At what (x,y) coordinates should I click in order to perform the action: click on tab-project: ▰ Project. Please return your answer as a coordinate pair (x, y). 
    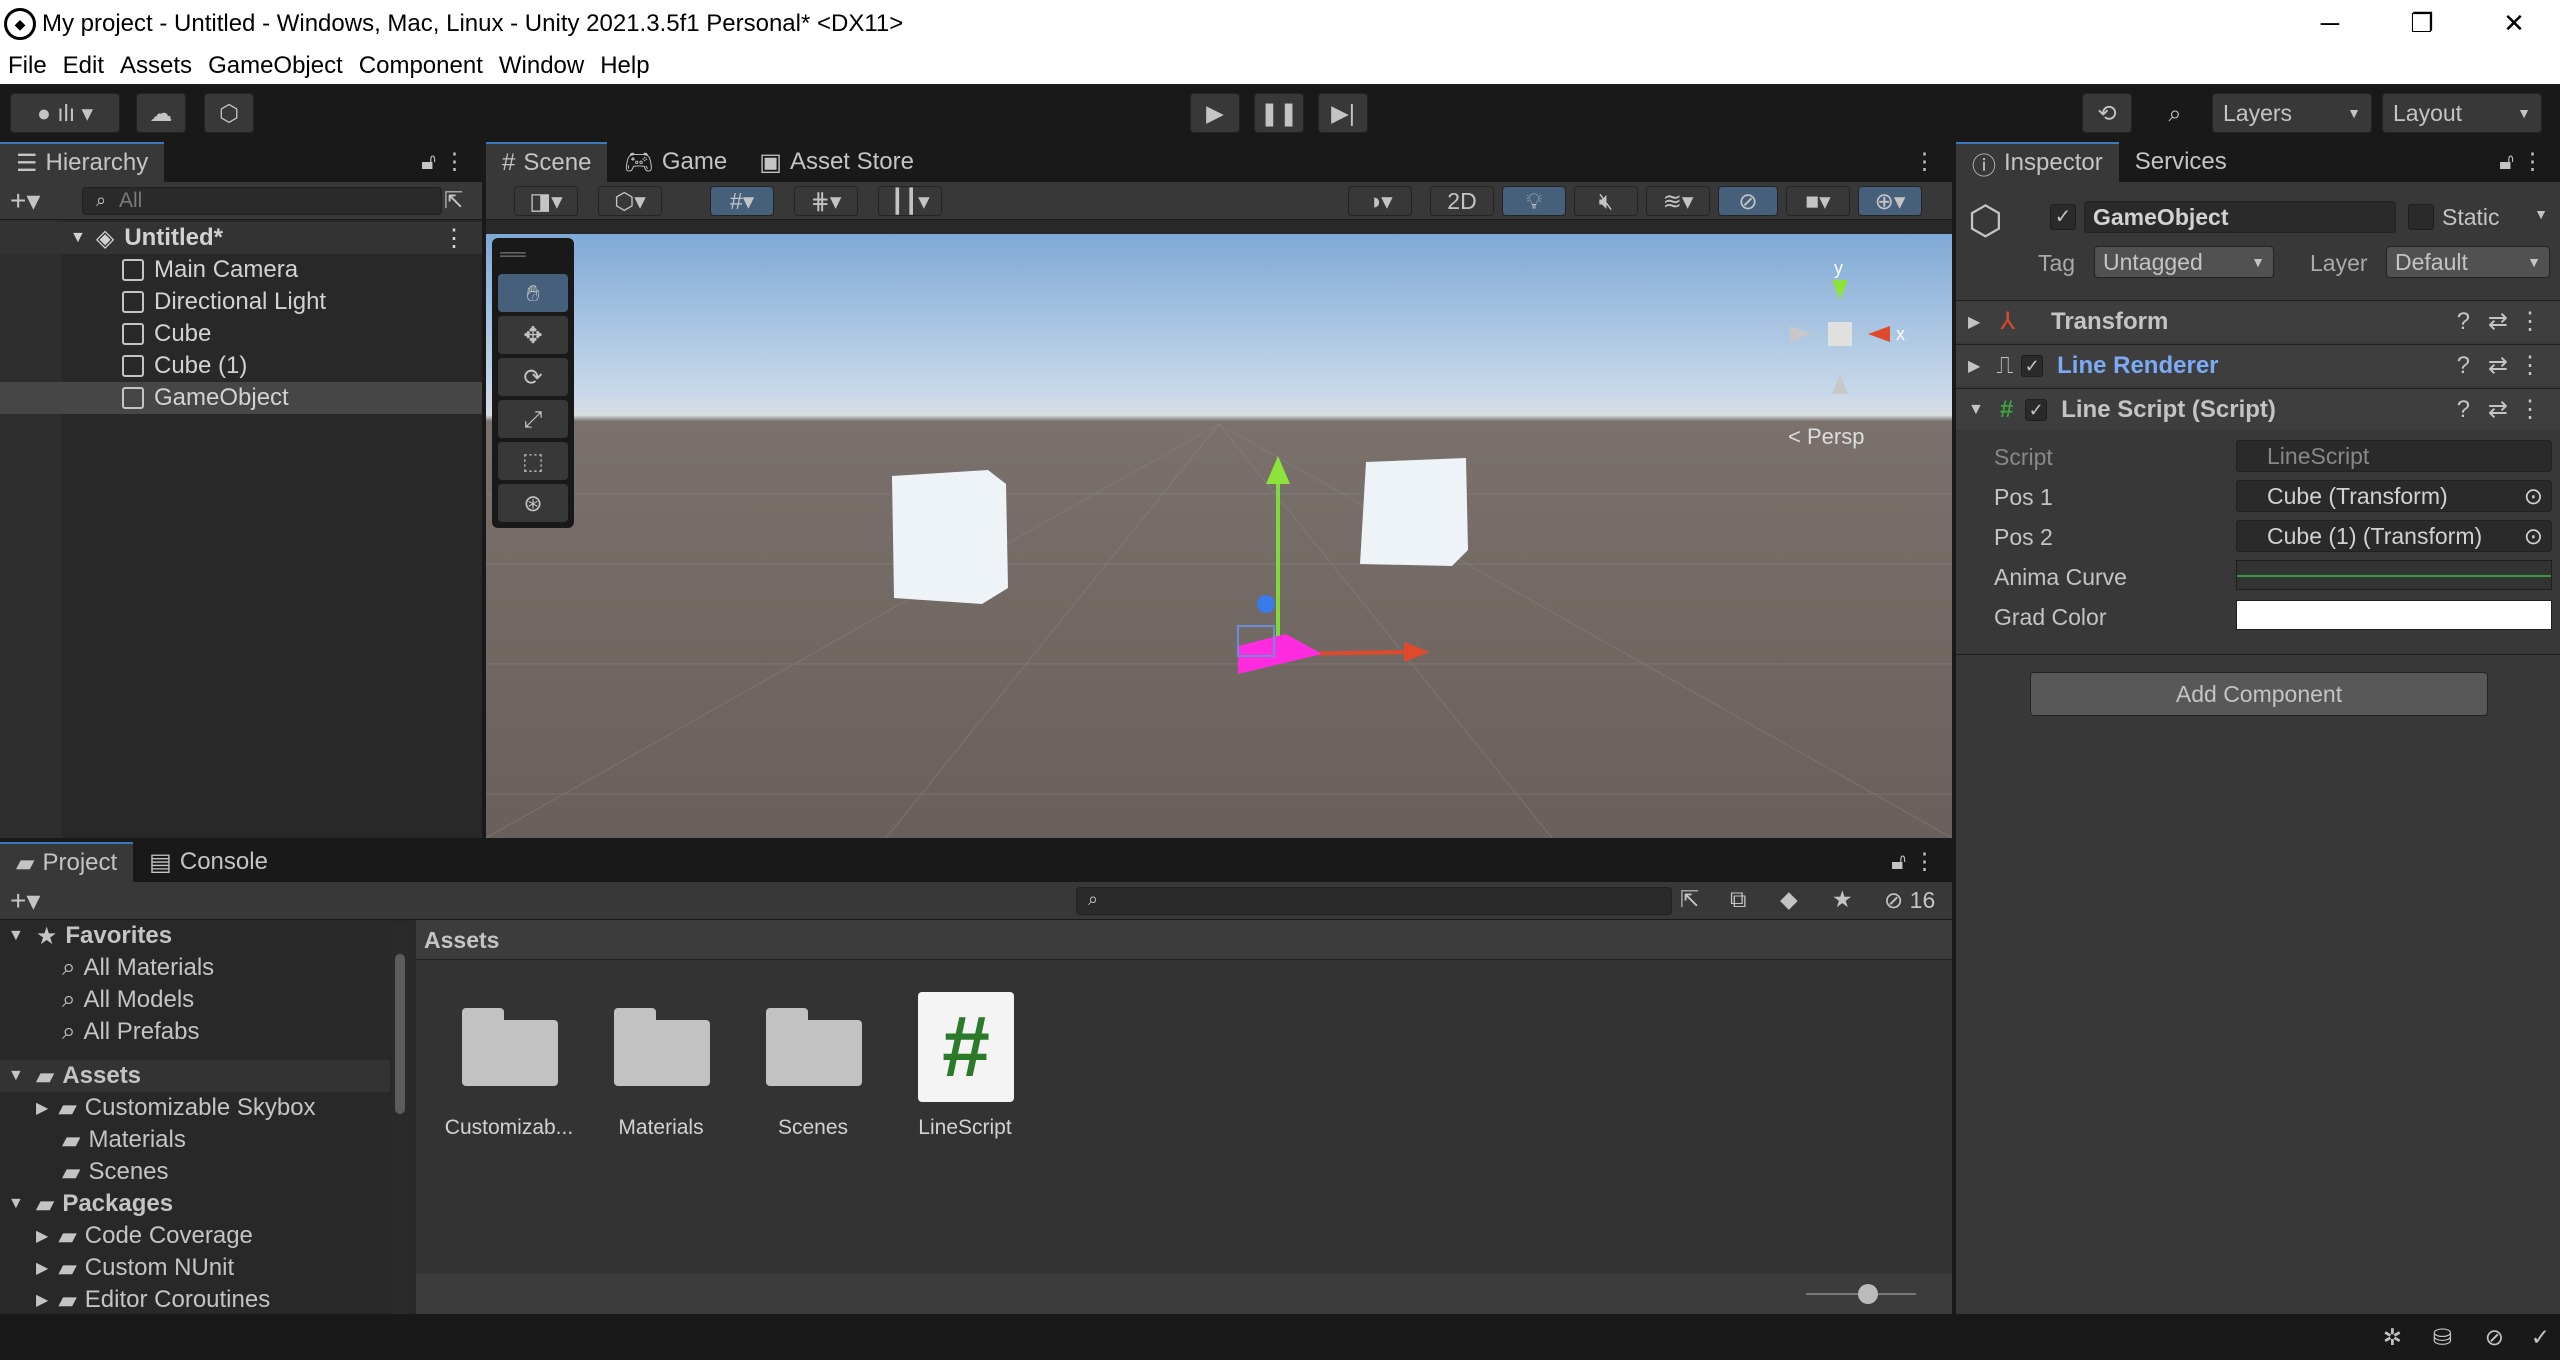
    Looking at the image, I should click on (67, 862).